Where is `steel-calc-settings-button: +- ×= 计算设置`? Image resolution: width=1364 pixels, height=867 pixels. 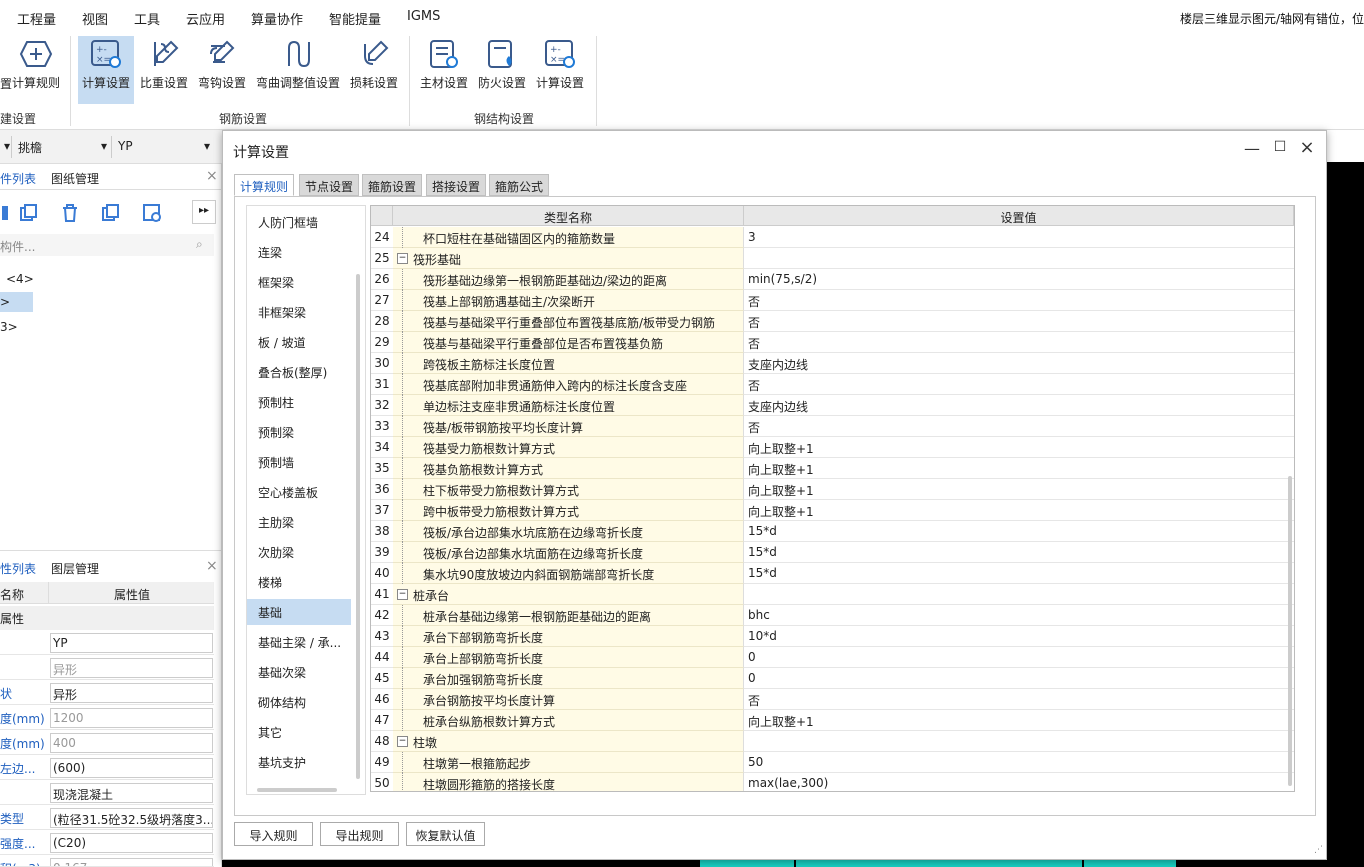 steel-calc-settings-button: +- ×= 计算设置 is located at coordinates (560, 70).